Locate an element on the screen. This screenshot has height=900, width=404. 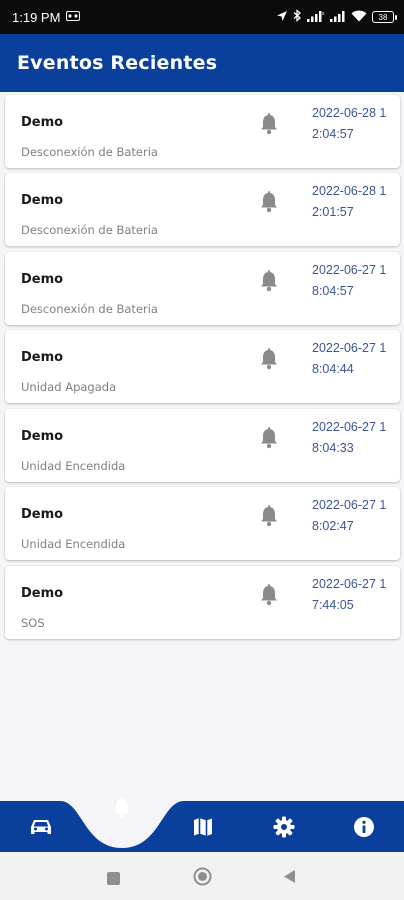
map-icon is located at coordinates (203, 829).